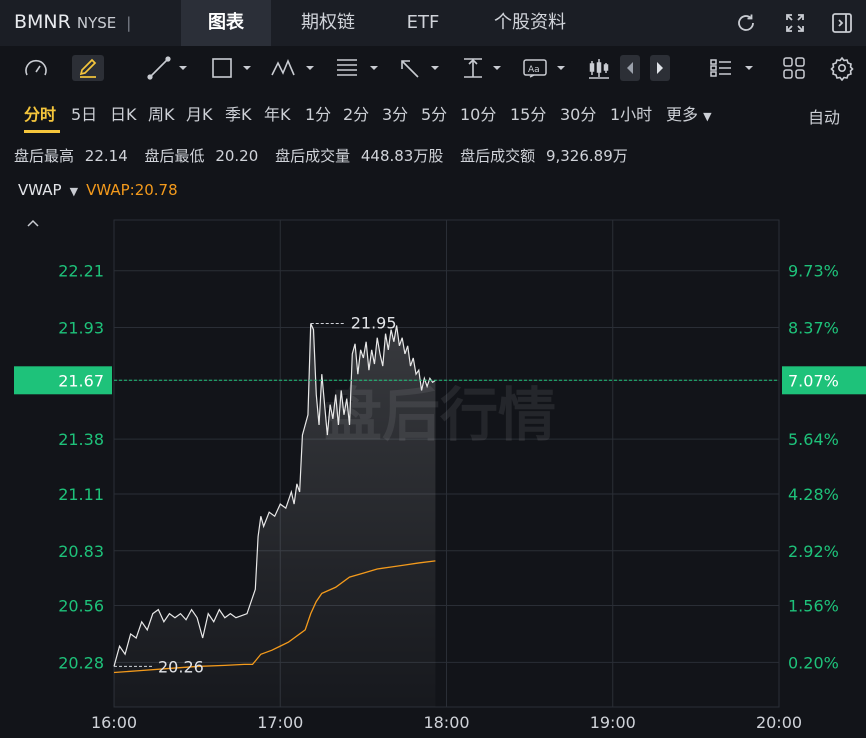 This screenshot has width=866, height=738. Describe the element at coordinates (824, 116) in the screenshot. I see `auto-scale-toggle: 自动` at that location.